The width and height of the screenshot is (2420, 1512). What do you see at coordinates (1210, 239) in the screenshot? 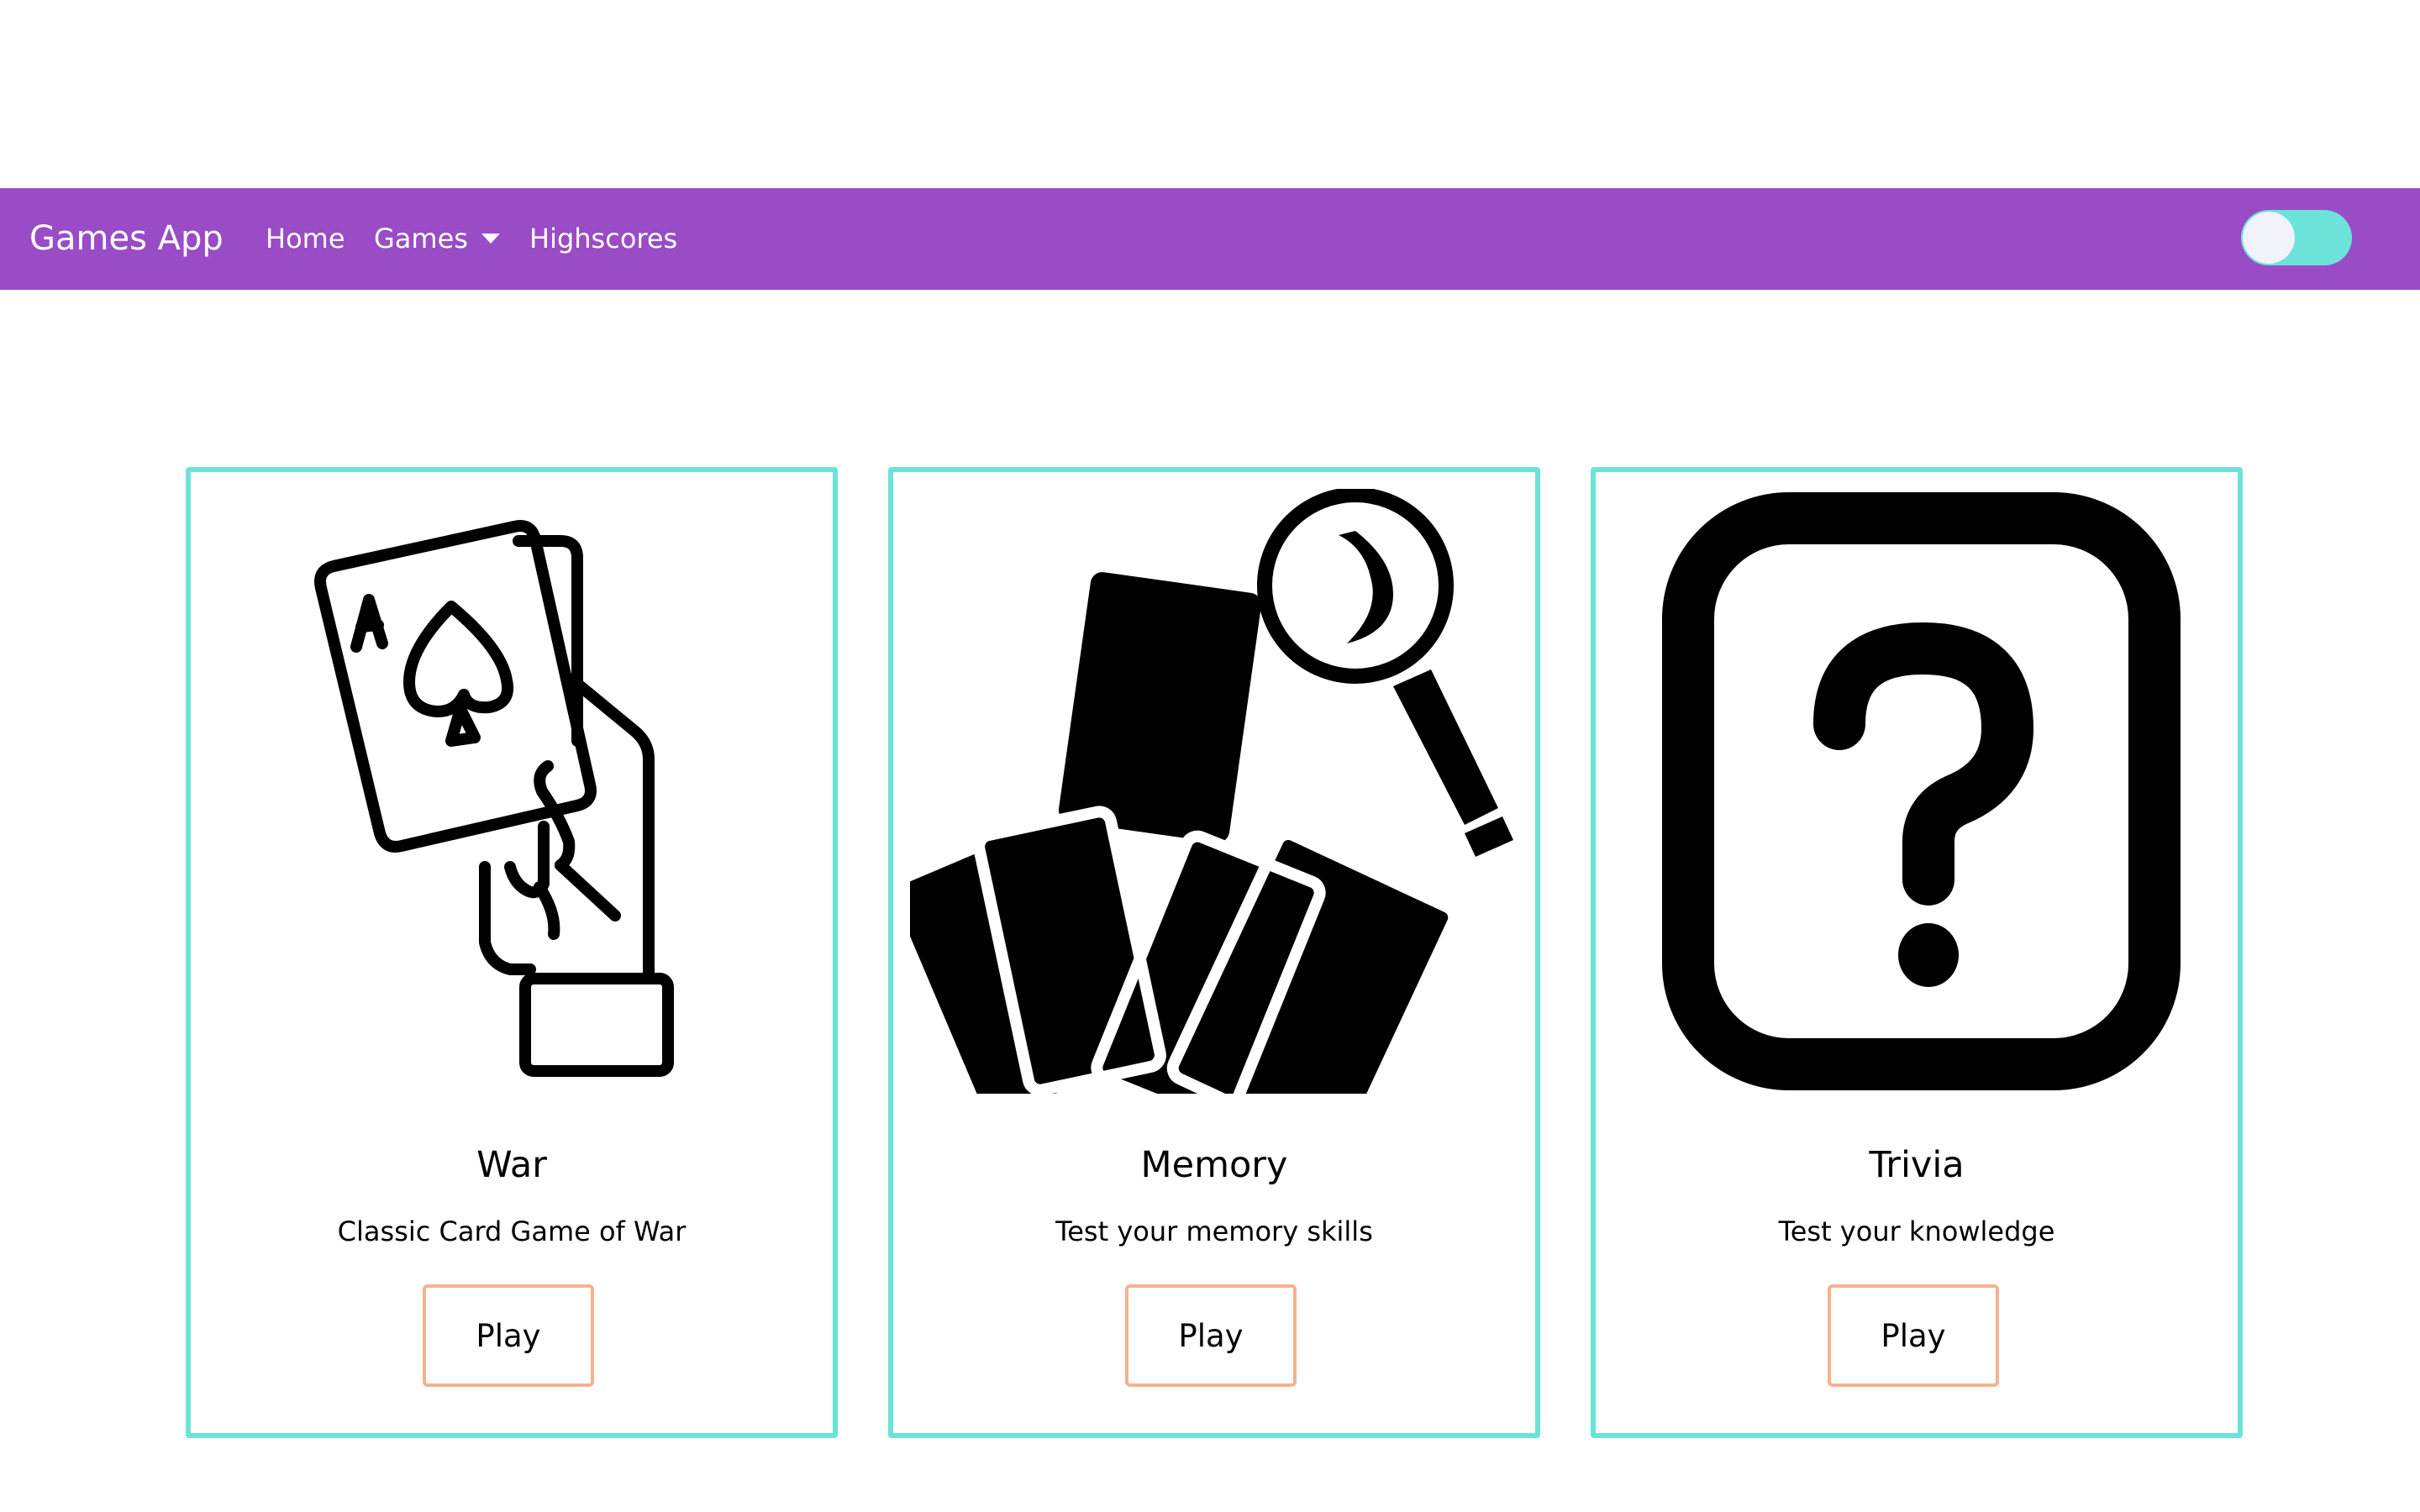
I see `navbar: Games App Home Games Highscores` at bounding box center [1210, 239].